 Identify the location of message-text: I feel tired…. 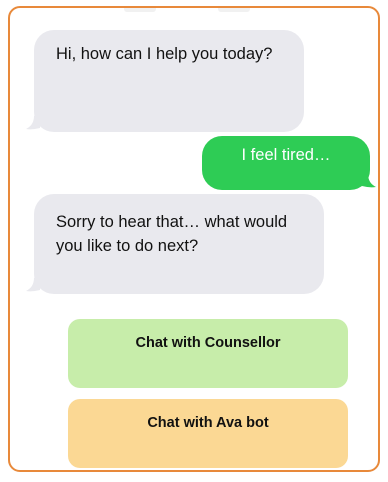
(286, 155).